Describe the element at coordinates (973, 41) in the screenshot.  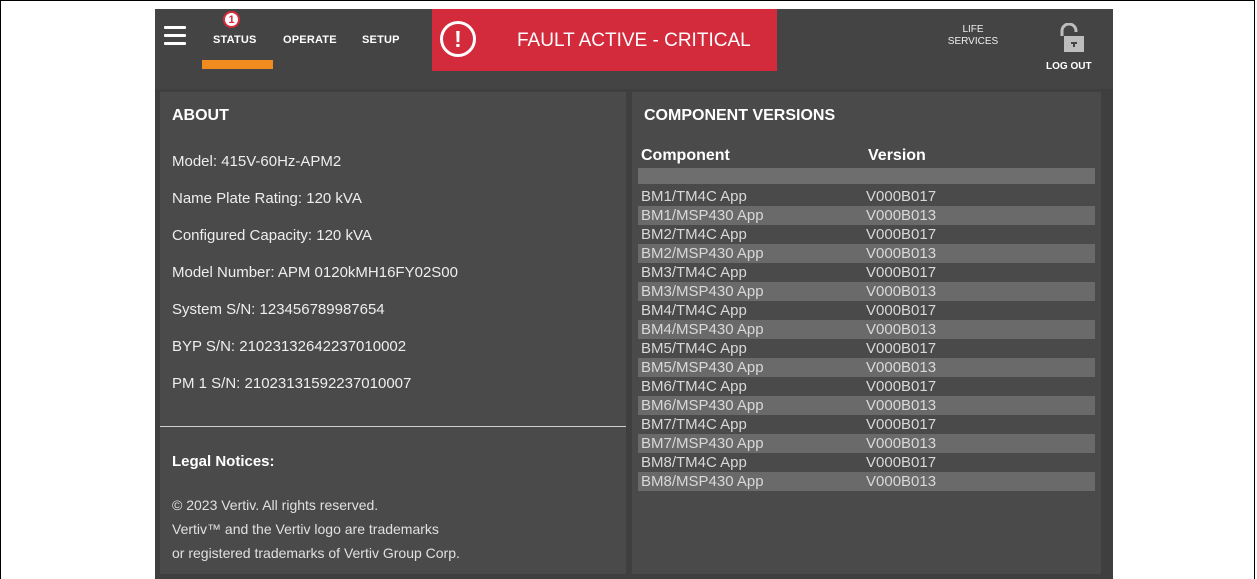
I see `life-services-line2: SERVICES` at that location.